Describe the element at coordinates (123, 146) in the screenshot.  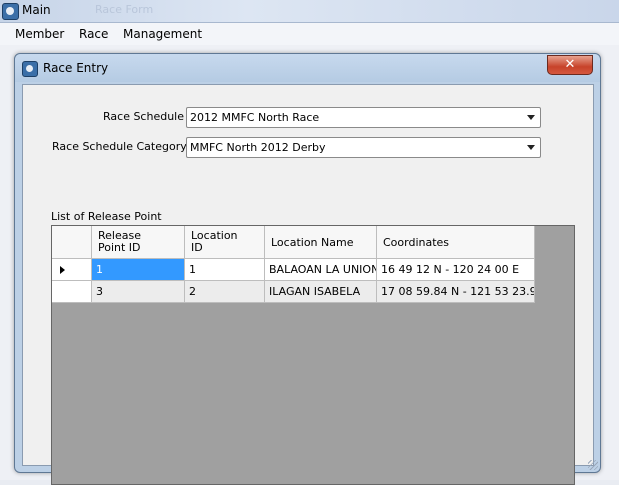
I see `race-schedule-category-label: Race Schedule Category :` at that location.